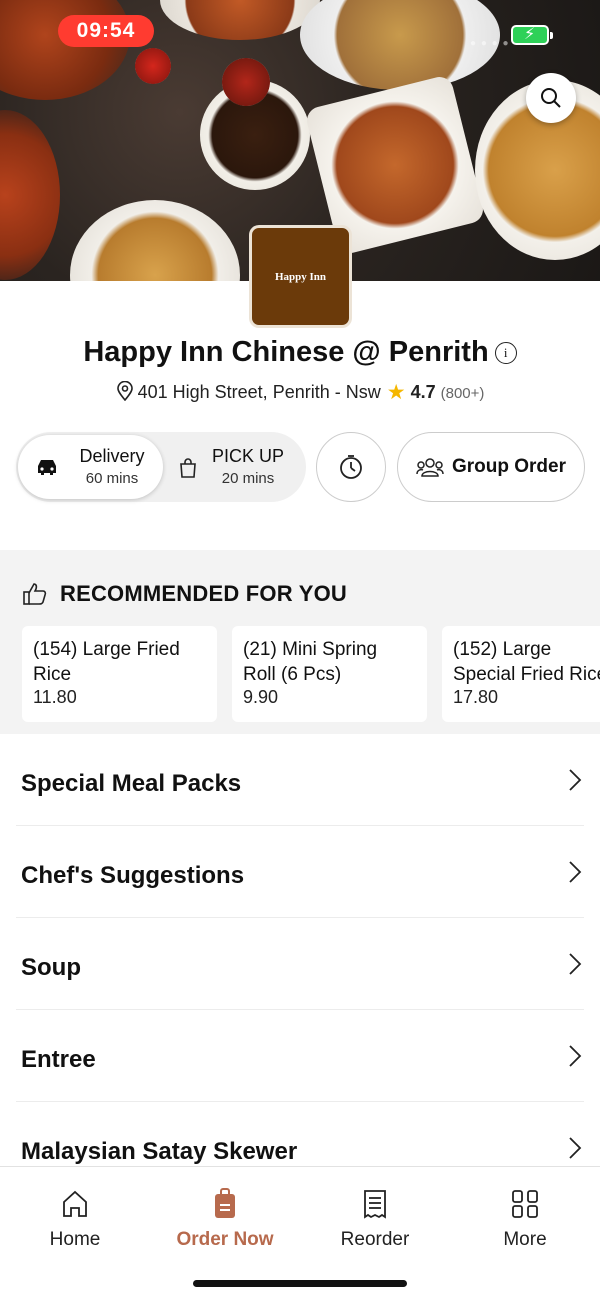 Image resolution: width=600 pixels, height=1298 pixels. I want to click on group-icon, so click(430, 467).